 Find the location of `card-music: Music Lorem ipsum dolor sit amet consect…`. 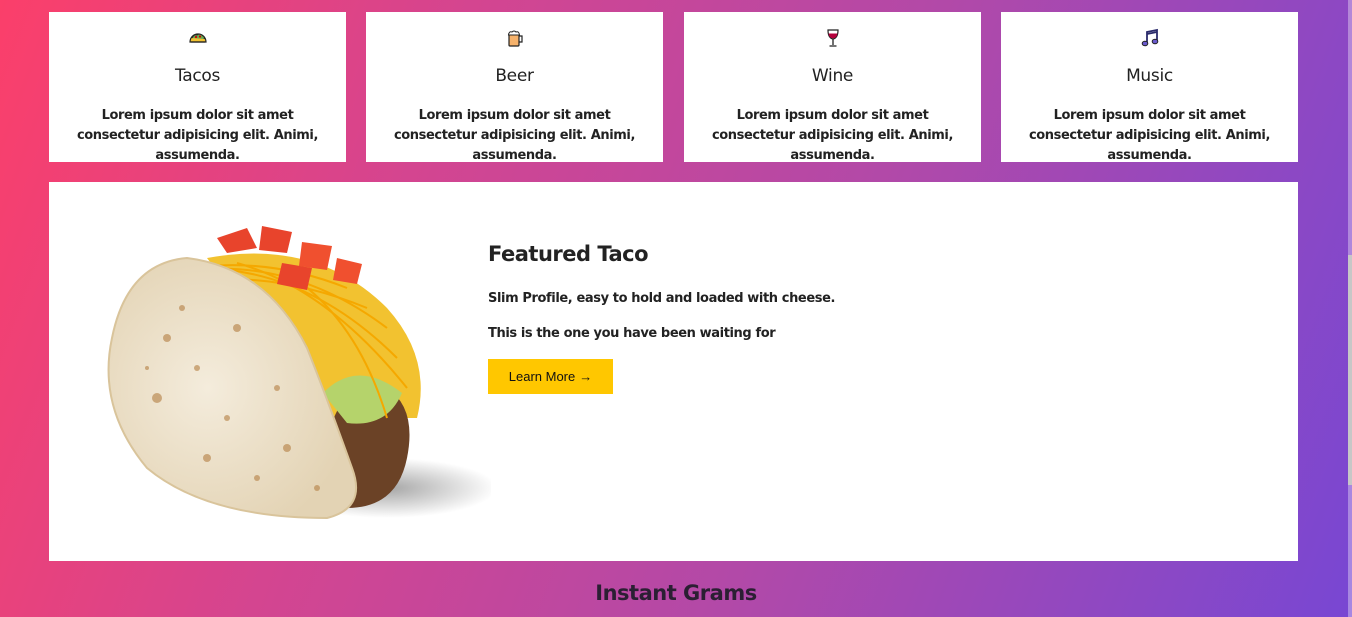

card-music: Music Lorem ipsum dolor sit amet consect… is located at coordinates (1149, 87).